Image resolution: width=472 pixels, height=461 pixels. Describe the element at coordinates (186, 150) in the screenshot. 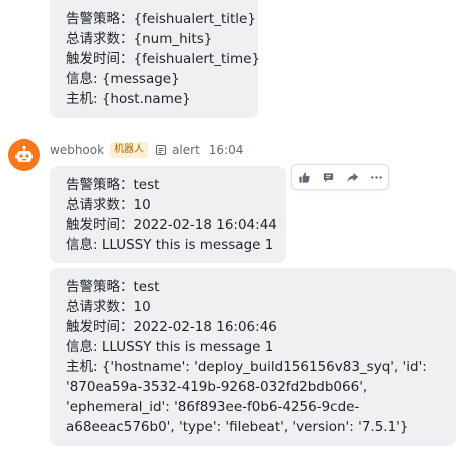

I see `message-subject: alert` at that location.